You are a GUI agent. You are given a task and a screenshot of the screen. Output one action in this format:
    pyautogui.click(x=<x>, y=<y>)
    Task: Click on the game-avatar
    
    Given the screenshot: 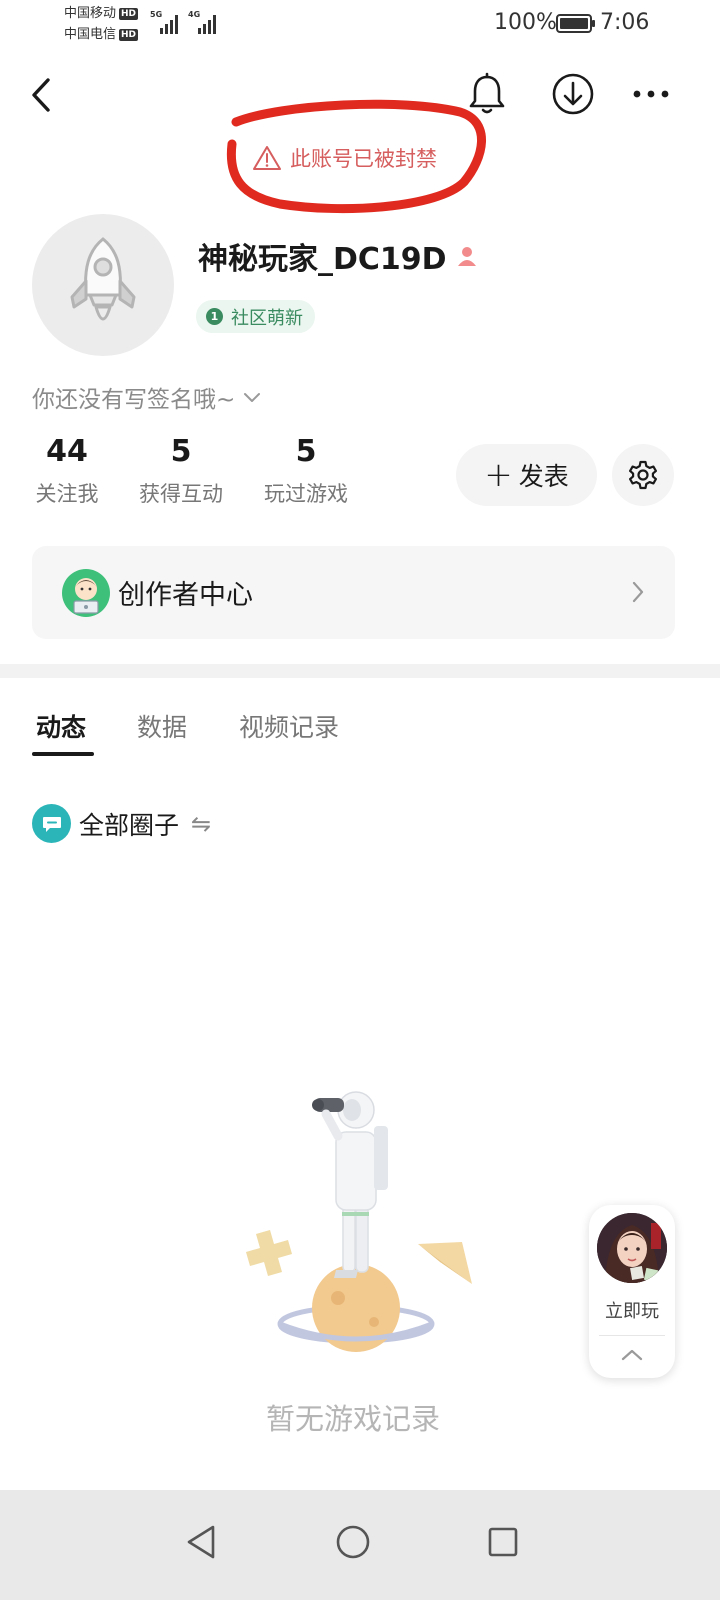 What is the action you would take?
    pyautogui.click(x=632, y=1248)
    